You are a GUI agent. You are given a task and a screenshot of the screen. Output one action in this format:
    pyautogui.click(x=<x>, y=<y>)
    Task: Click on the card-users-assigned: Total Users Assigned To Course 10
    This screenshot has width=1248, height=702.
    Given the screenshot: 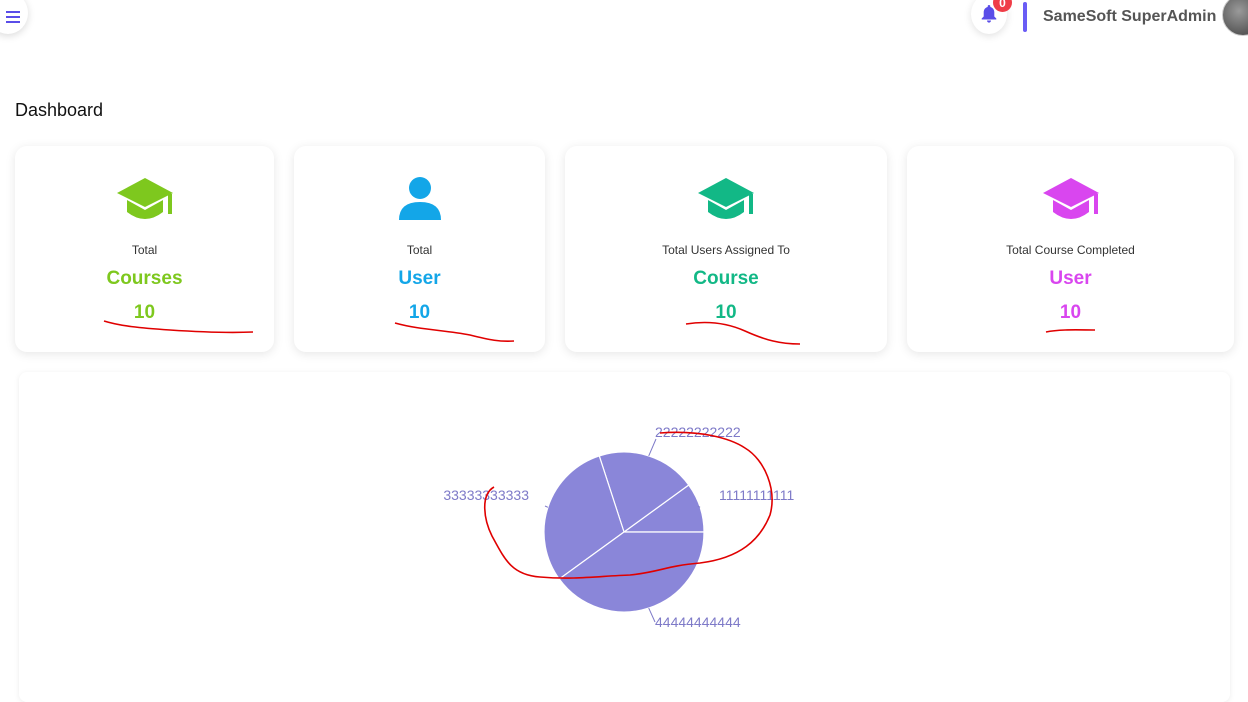 What is the action you would take?
    pyautogui.click(x=726, y=249)
    